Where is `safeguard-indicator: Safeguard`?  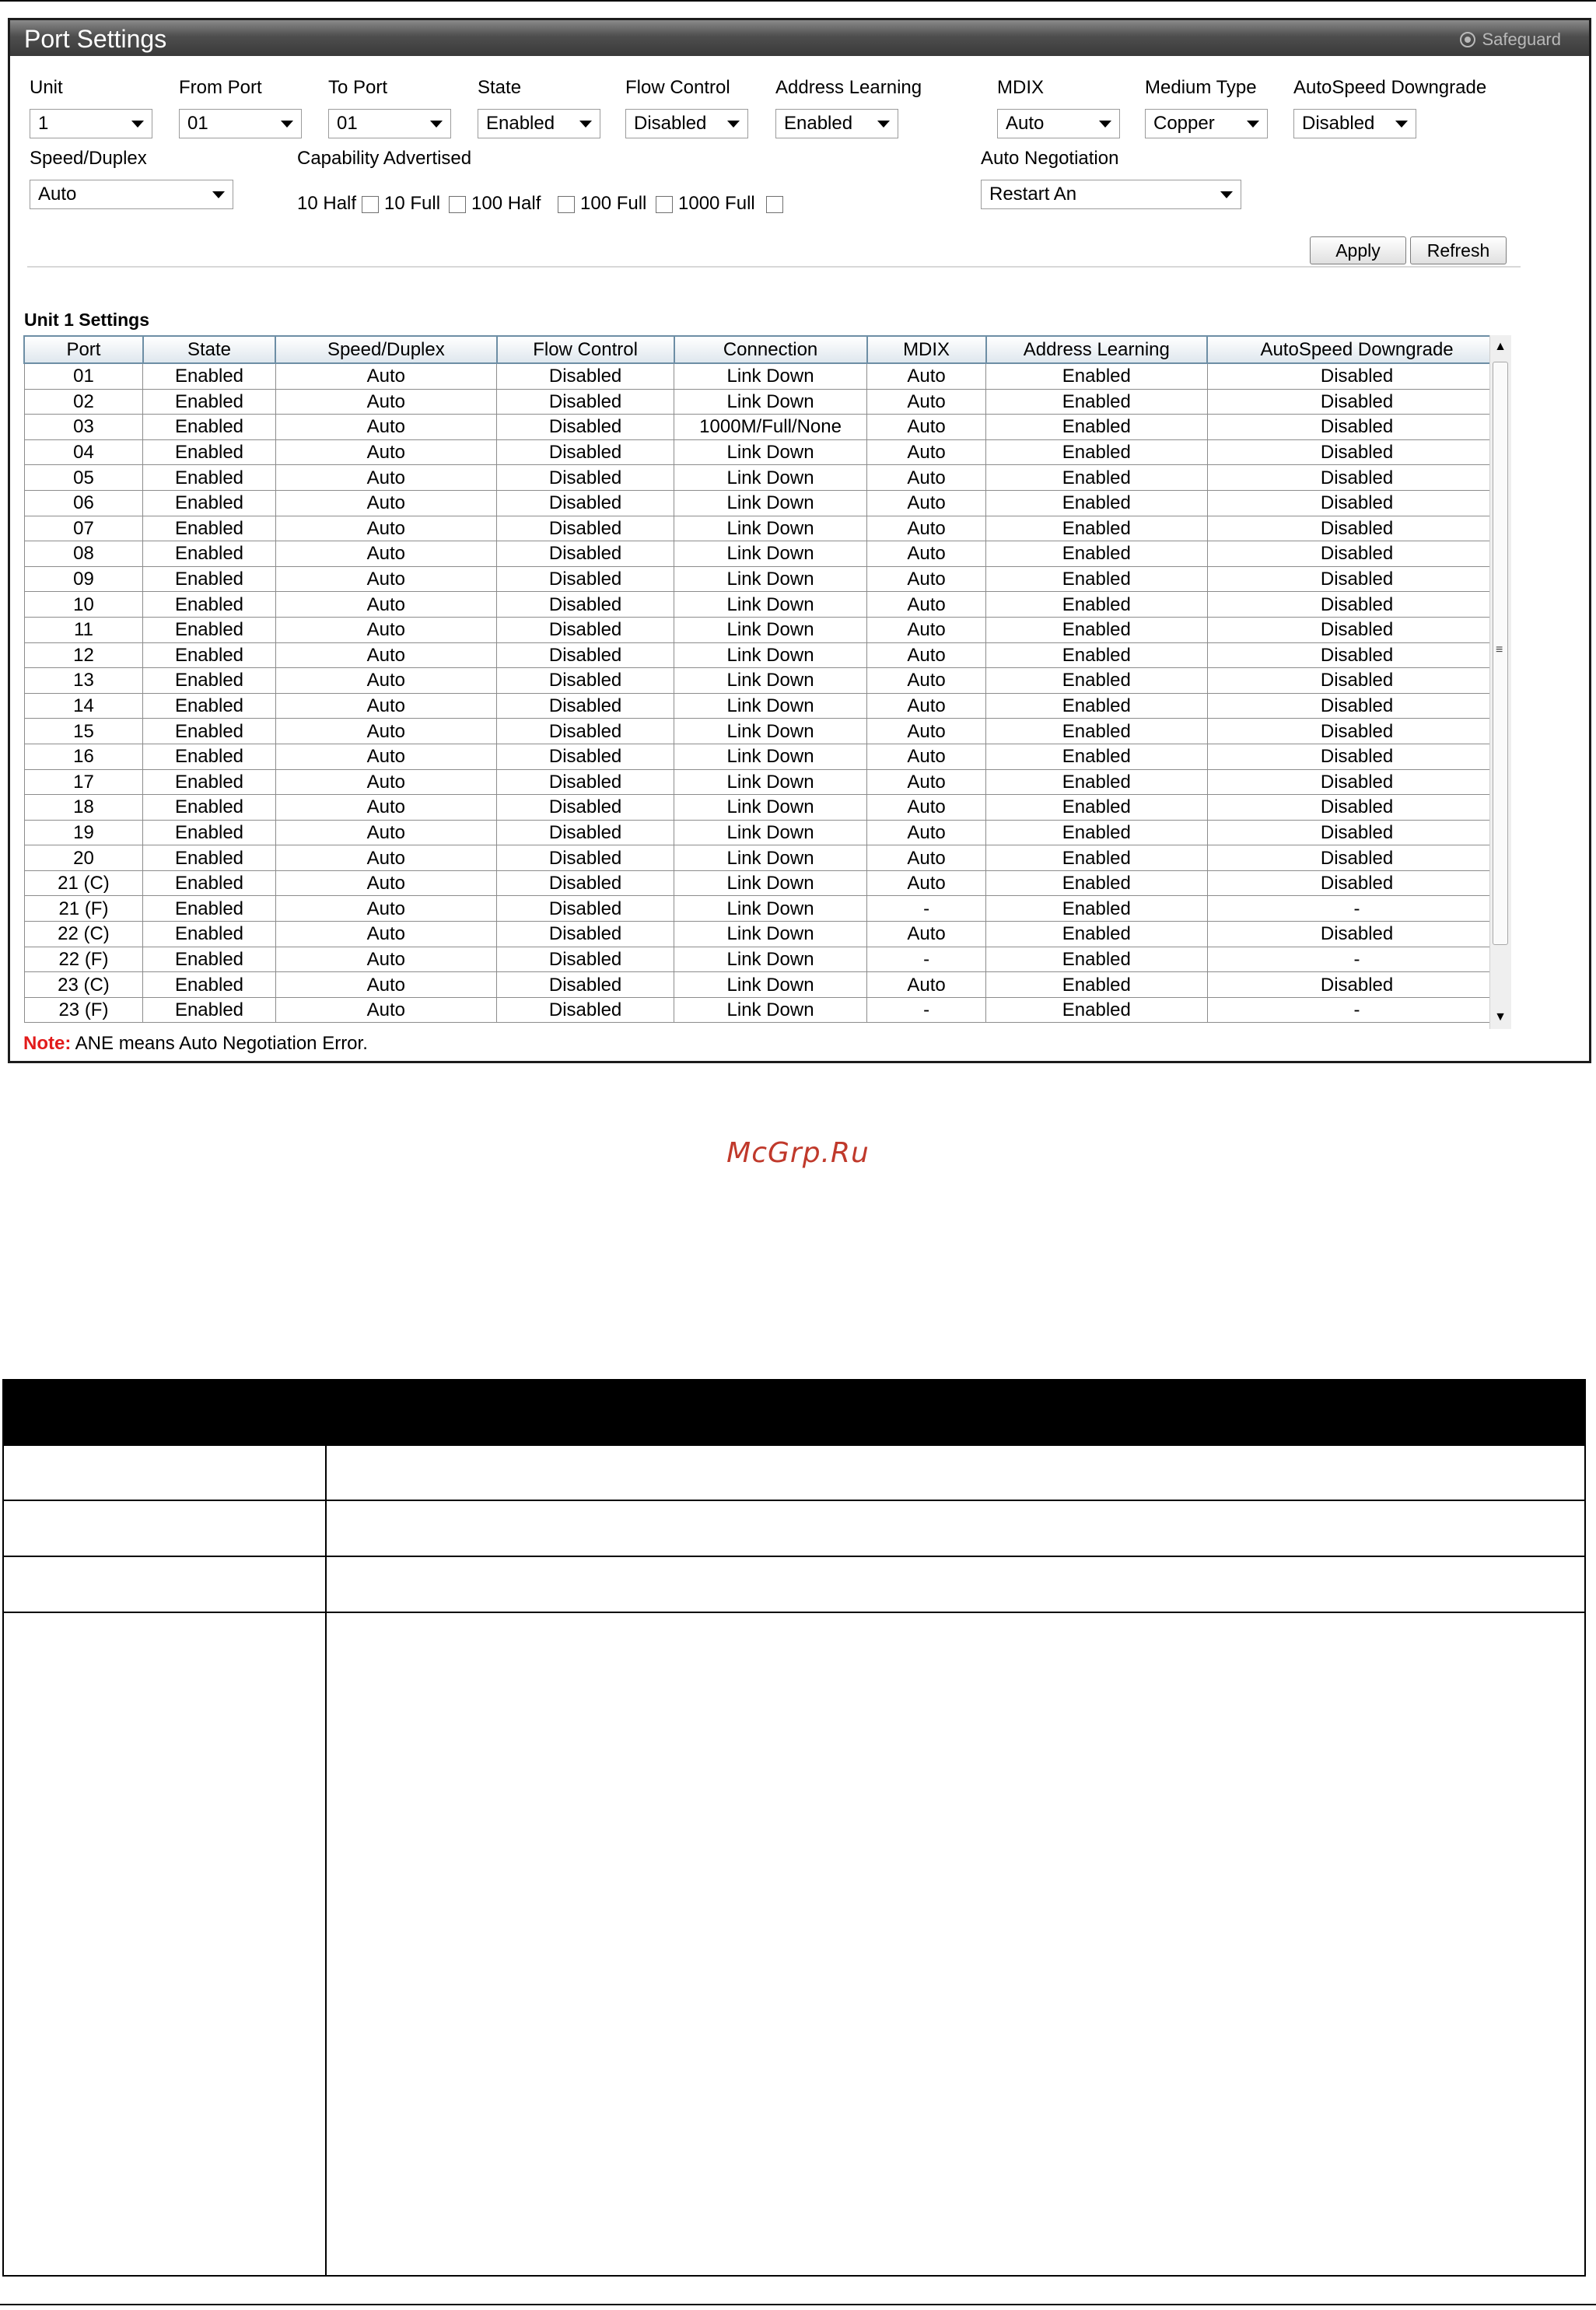
safeguard-indicator: Safeguard is located at coordinates (1510, 40).